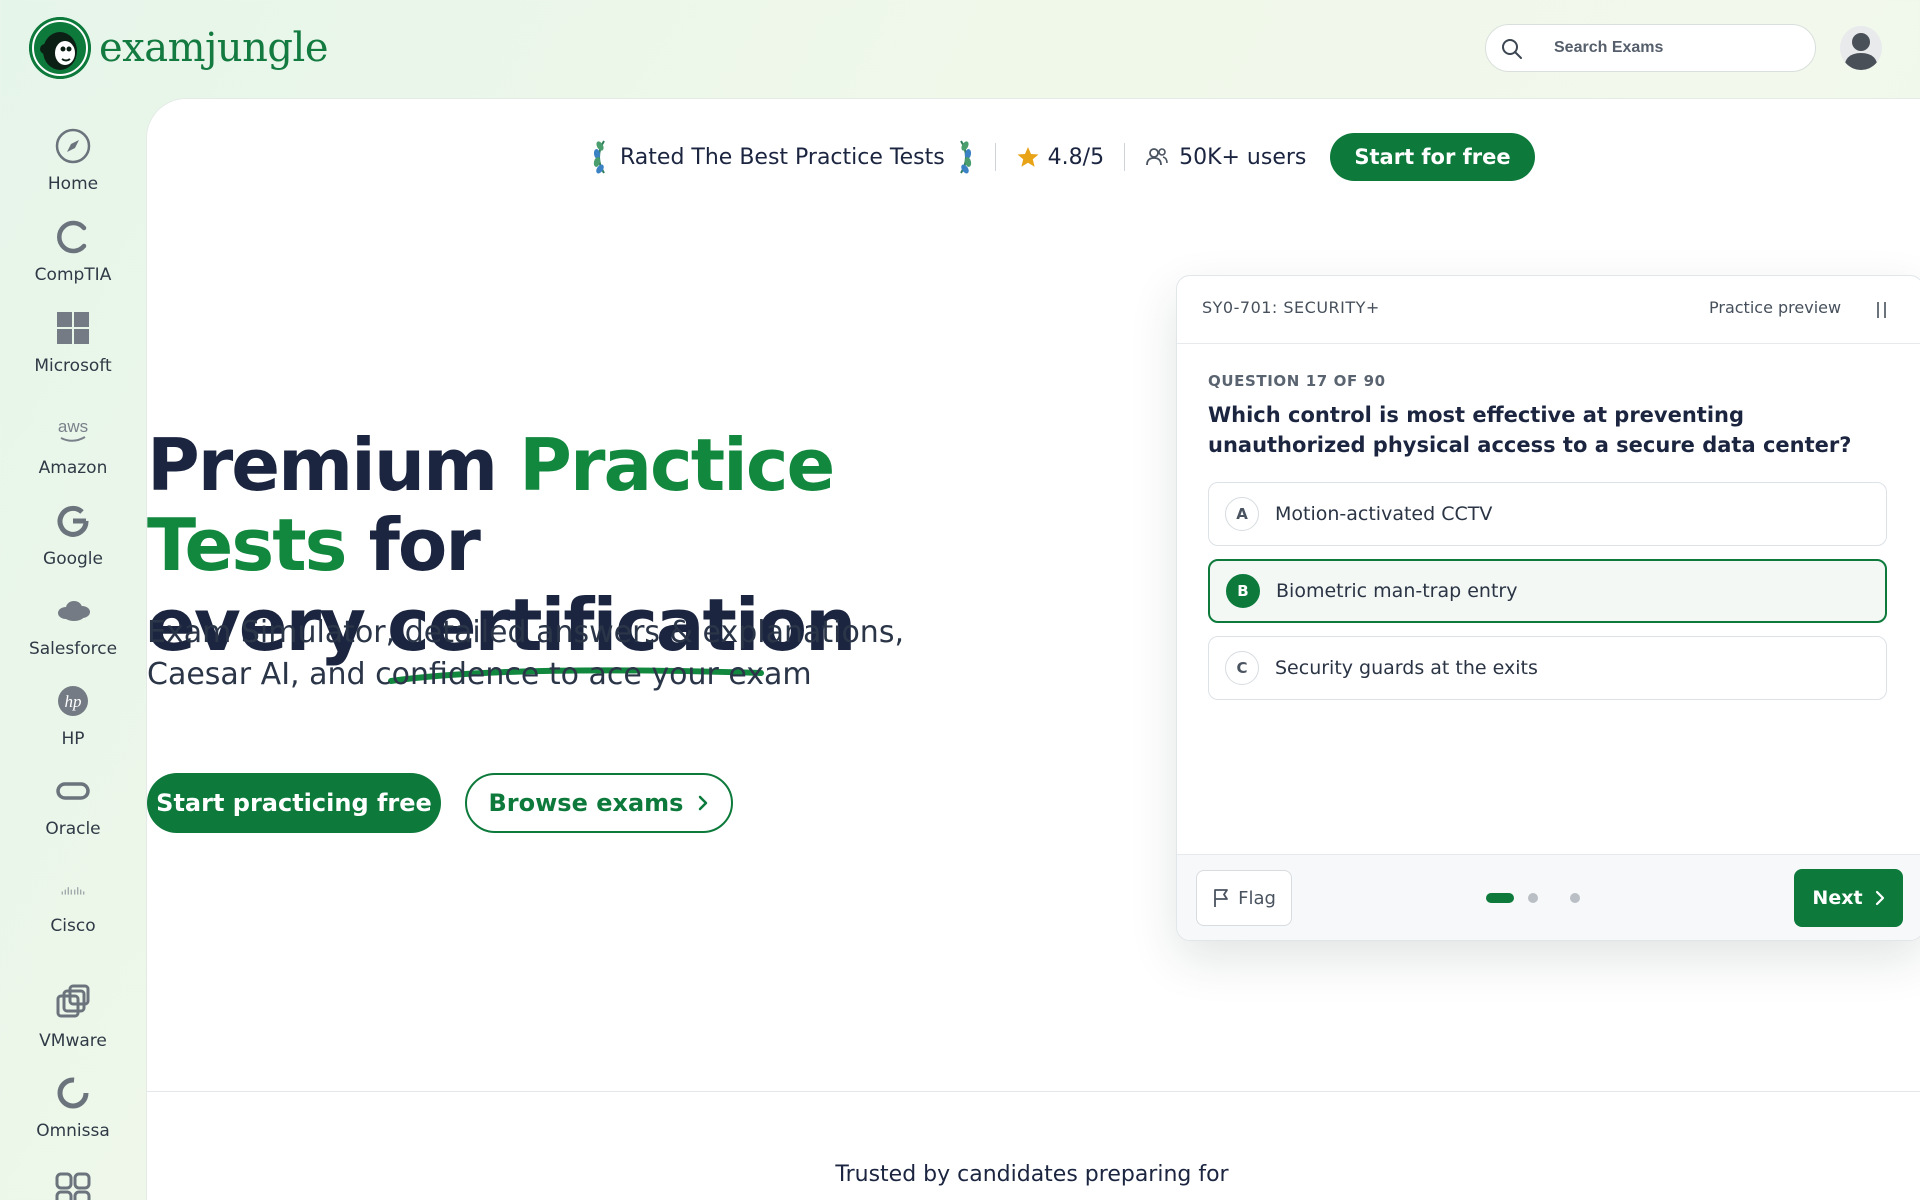  I want to click on exam-code: SY0-701: SECURITY+, so click(1291, 307).